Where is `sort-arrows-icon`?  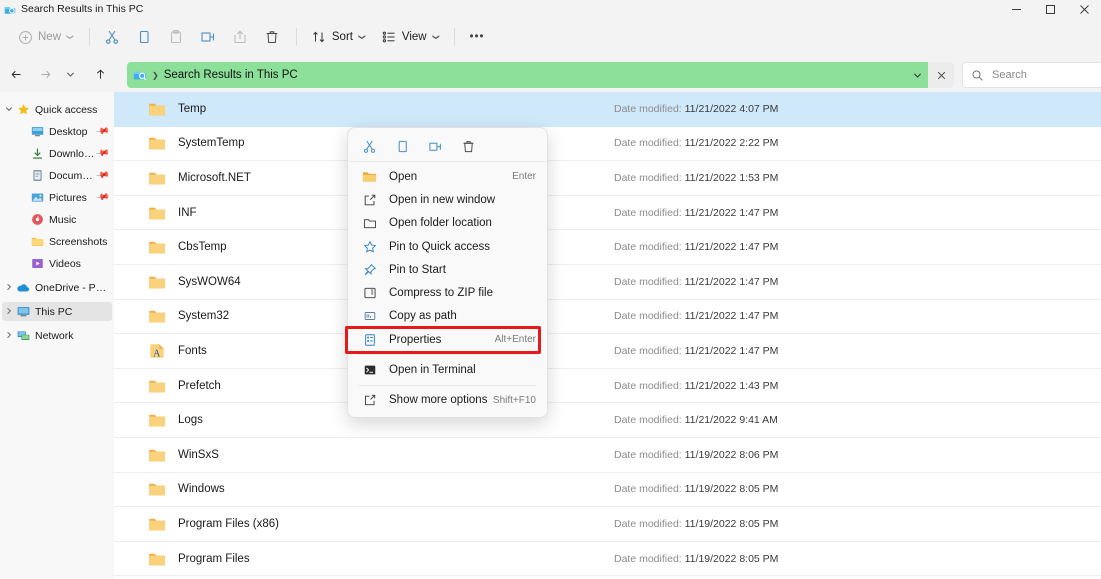 sort-arrows-icon is located at coordinates (319, 37).